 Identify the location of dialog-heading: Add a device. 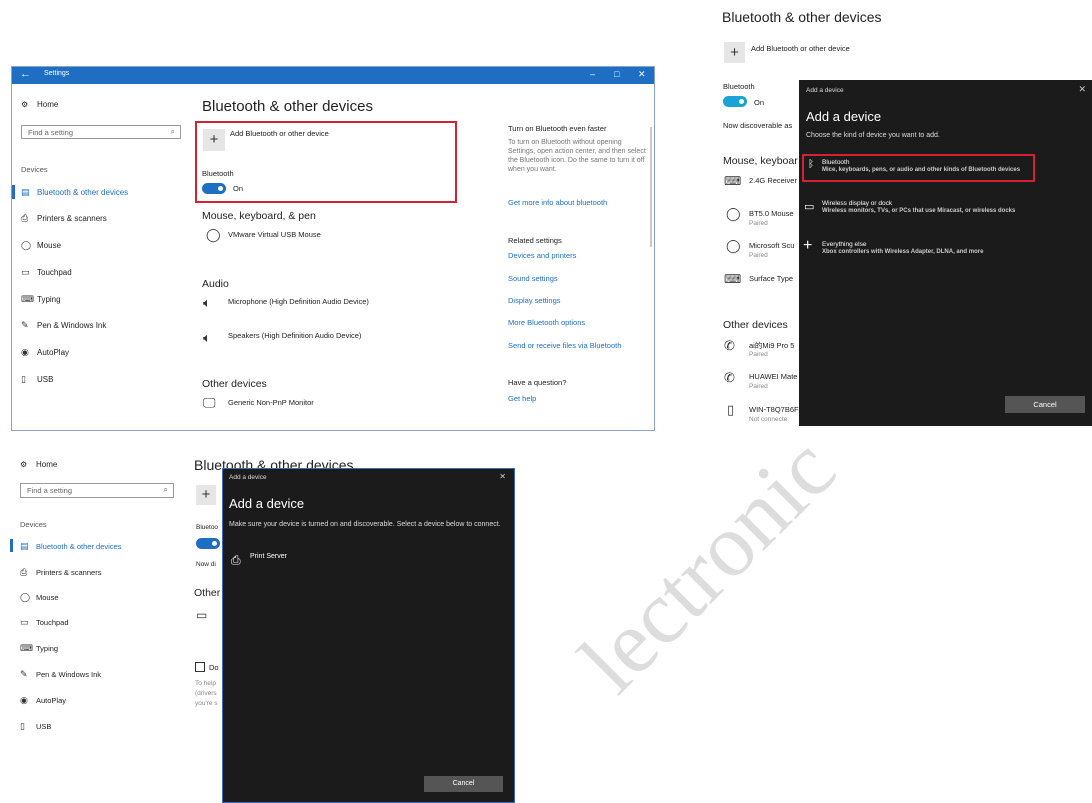
(267, 503).